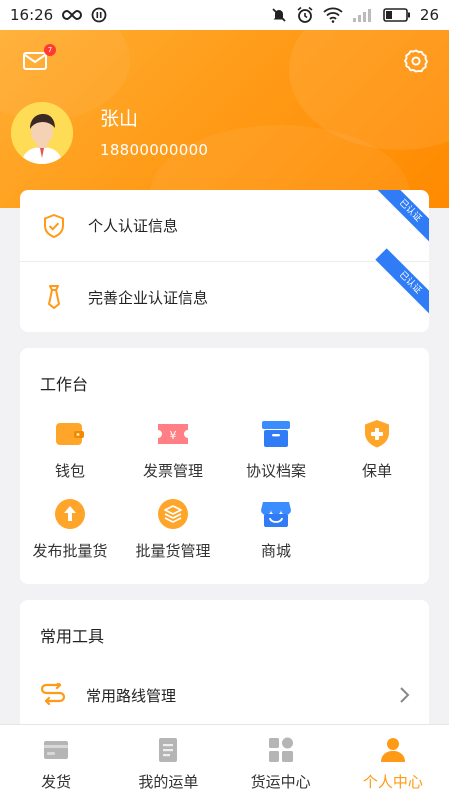  Describe the element at coordinates (32, 15) in the screenshot. I see `status-time: 16:26` at that location.